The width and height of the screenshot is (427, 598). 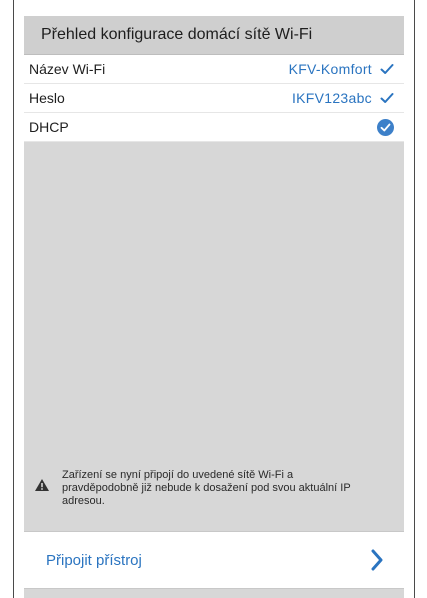 I want to click on row-value: IKFV123abc, so click(x=331, y=98).